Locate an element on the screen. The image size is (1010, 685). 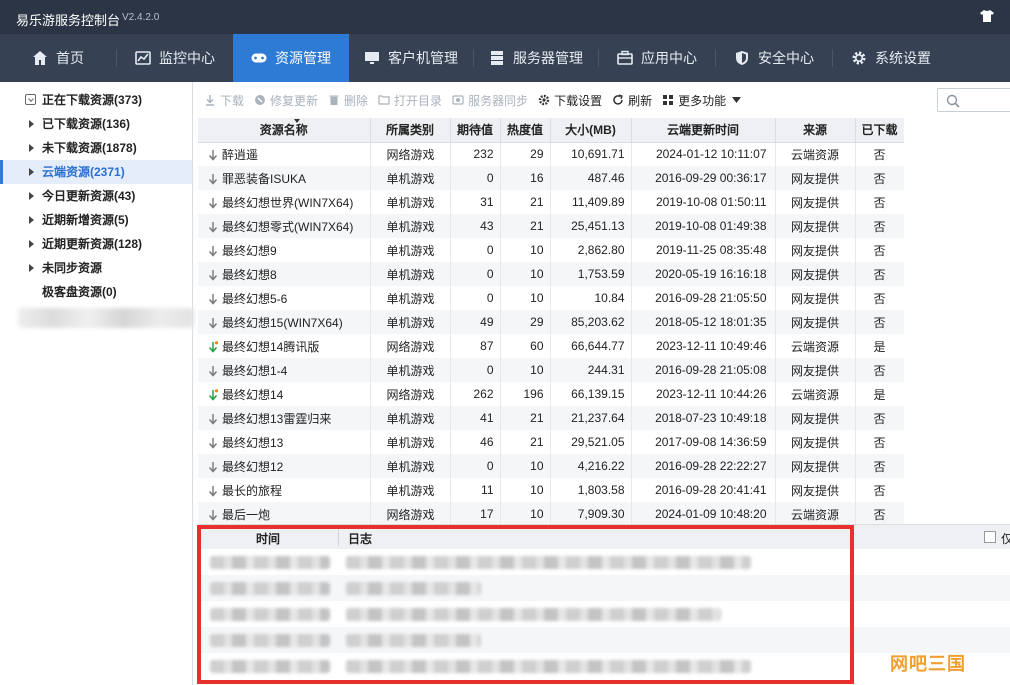
sidebar-item-today-updated: 今日更新资源(43) is located at coordinates (96, 196).